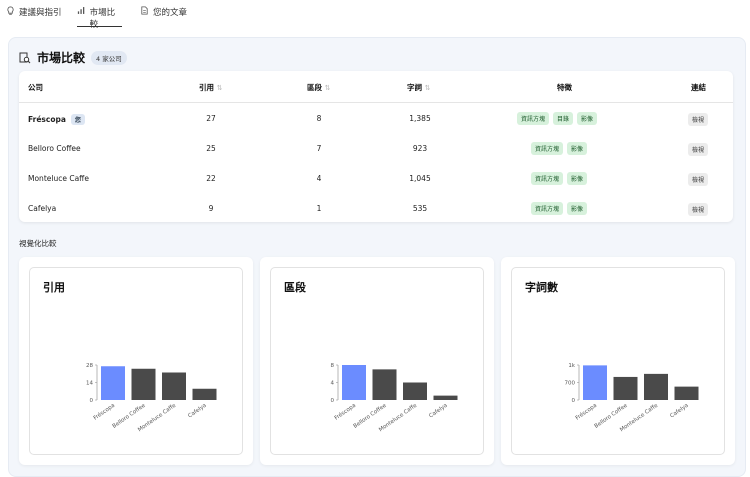 This screenshot has height=477, width=750. Describe the element at coordinates (109, 57) in the screenshot. I see `company-count-badge: 4 家公司` at that location.